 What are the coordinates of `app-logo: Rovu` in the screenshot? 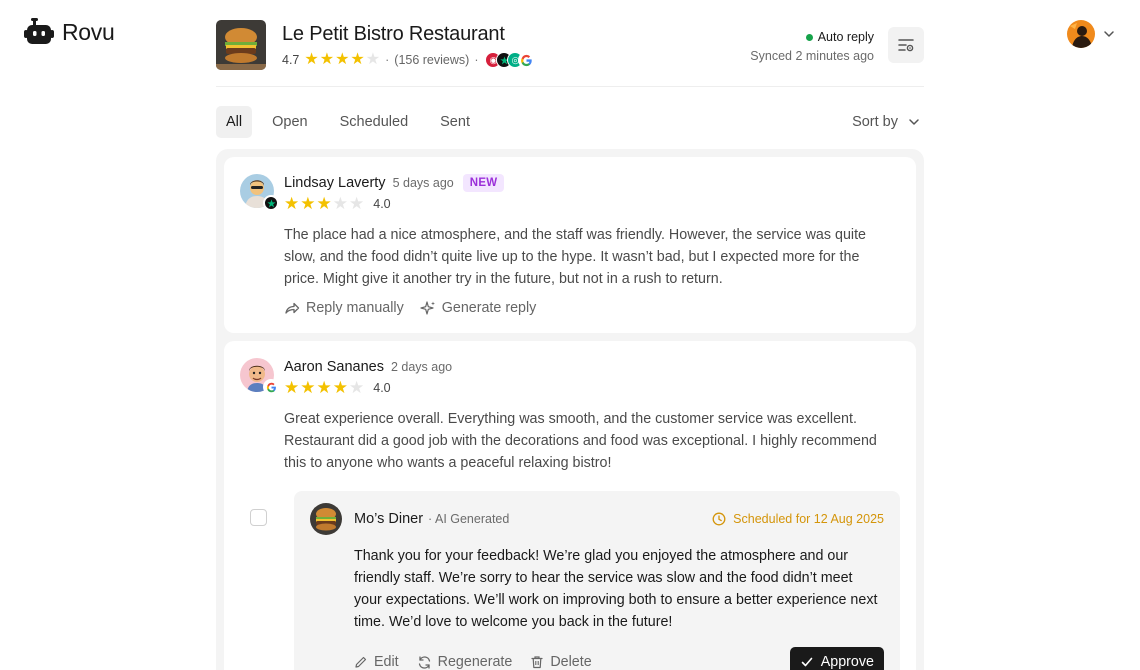 It's located at (69, 32).